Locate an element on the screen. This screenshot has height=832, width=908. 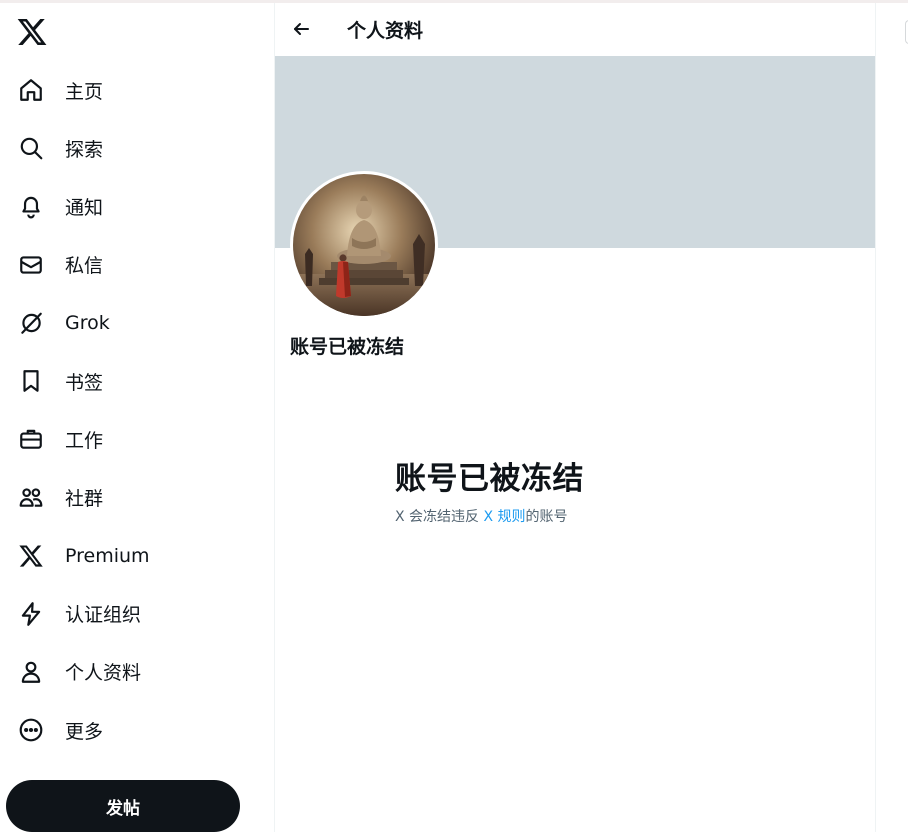
profile-header: 个人资料 is located at coordinates (575, 29).